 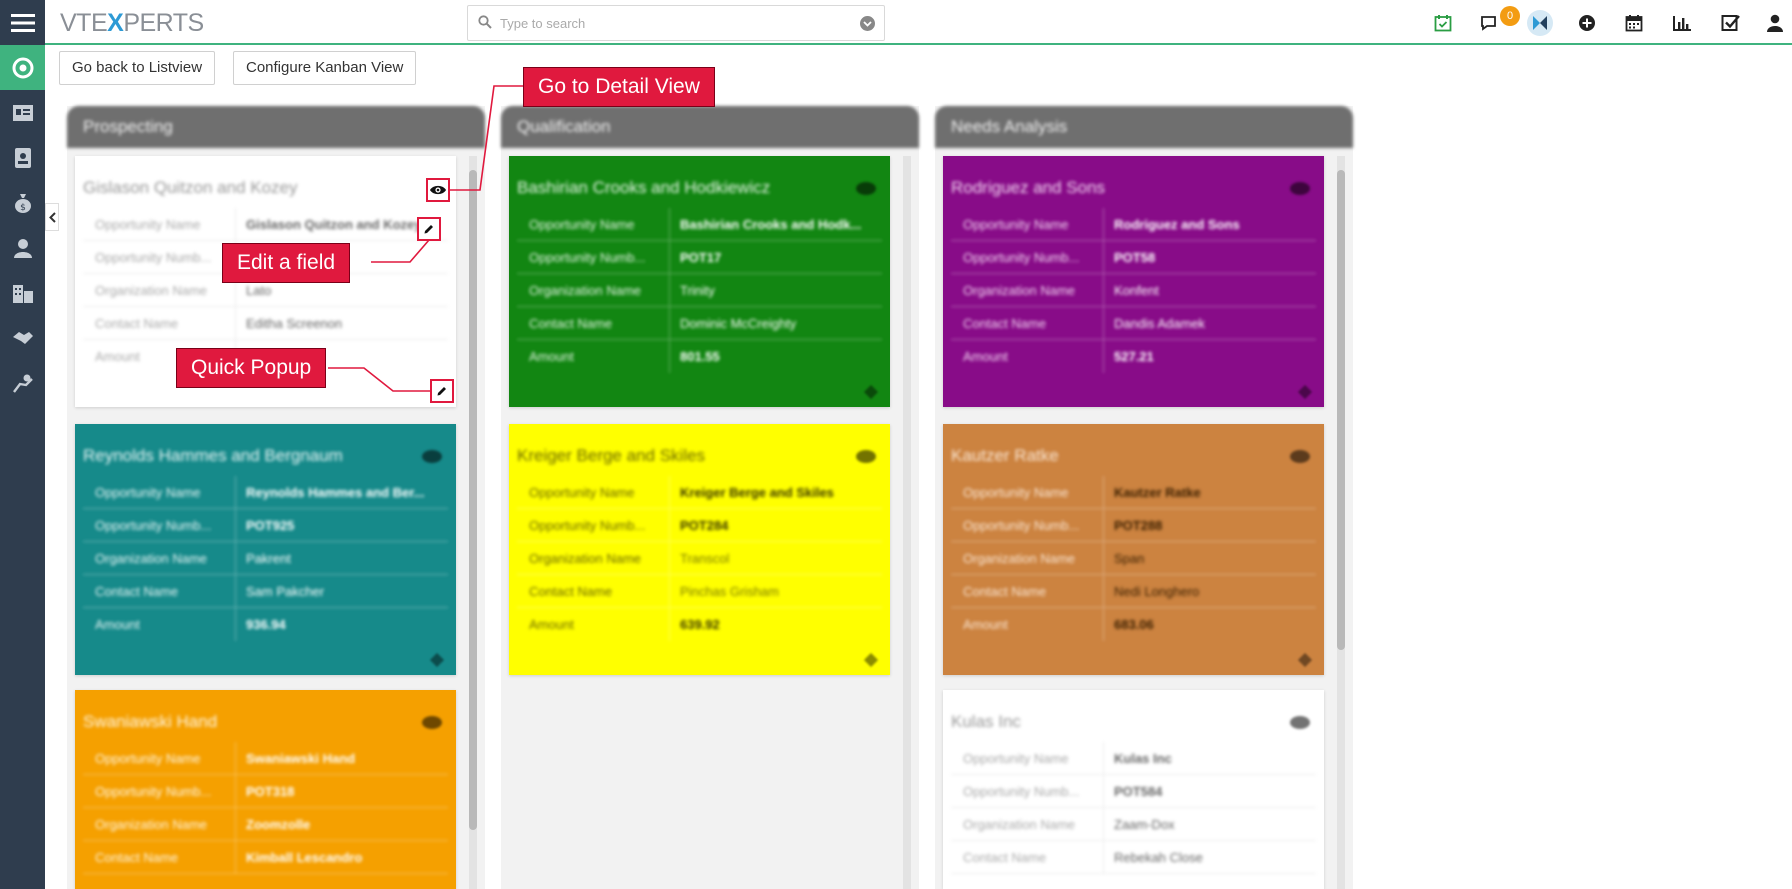 What do you see at coordinates (342, 791) in the screenshot?
I see `field-value: POT318` at bounding box center [342, 791].